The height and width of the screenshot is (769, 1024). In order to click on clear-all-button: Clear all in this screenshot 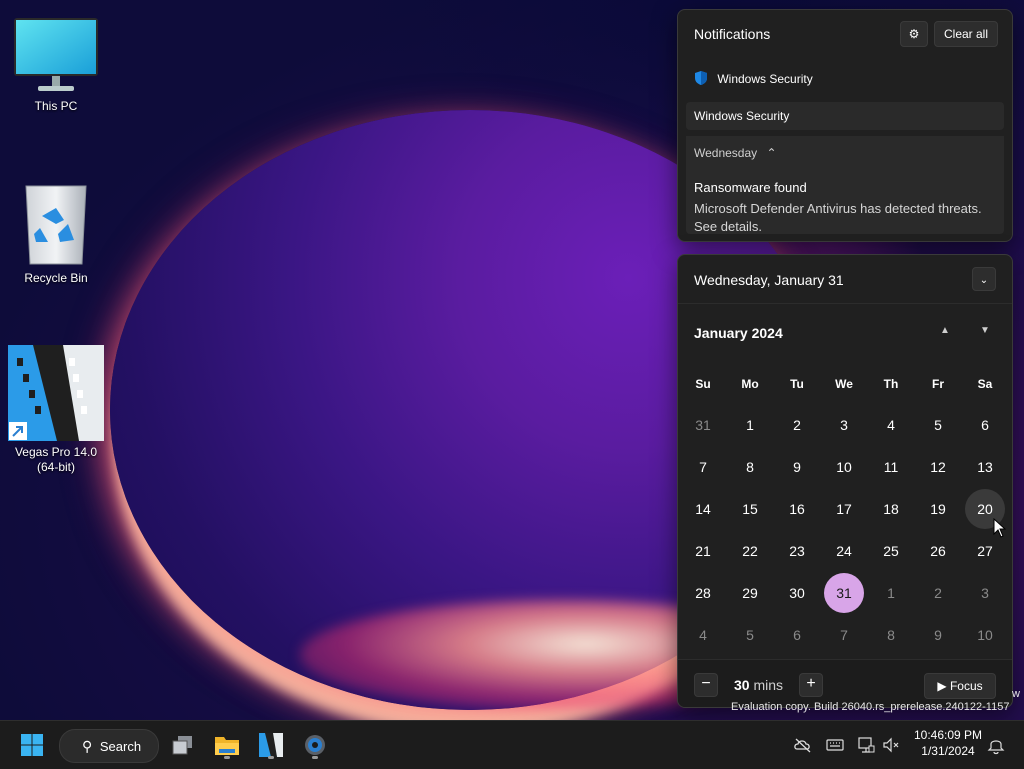, I will do `click(966, 34)`.